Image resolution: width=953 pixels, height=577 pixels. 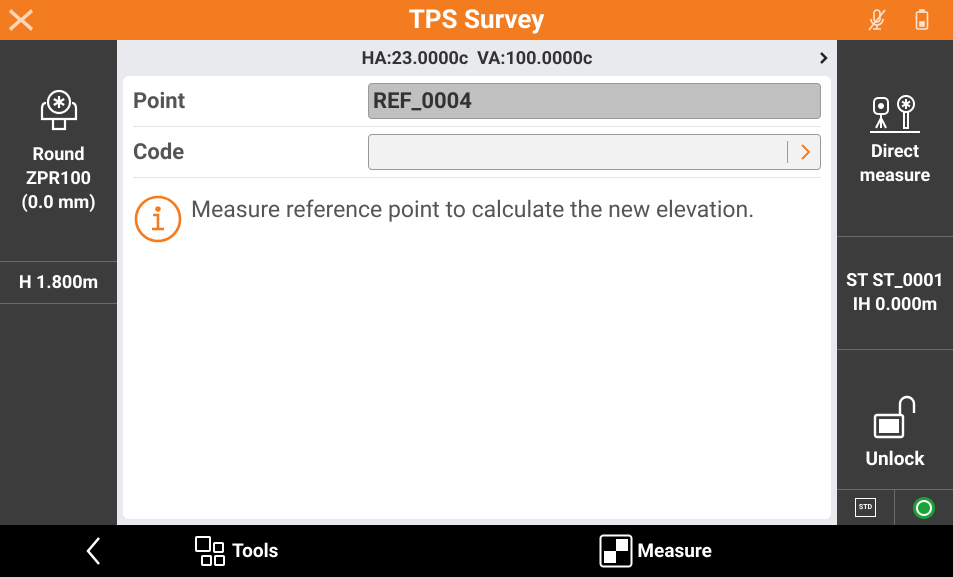 I want to click on station-info: ST ST_0001 IH 0.000m, so click(x=895, y=293).